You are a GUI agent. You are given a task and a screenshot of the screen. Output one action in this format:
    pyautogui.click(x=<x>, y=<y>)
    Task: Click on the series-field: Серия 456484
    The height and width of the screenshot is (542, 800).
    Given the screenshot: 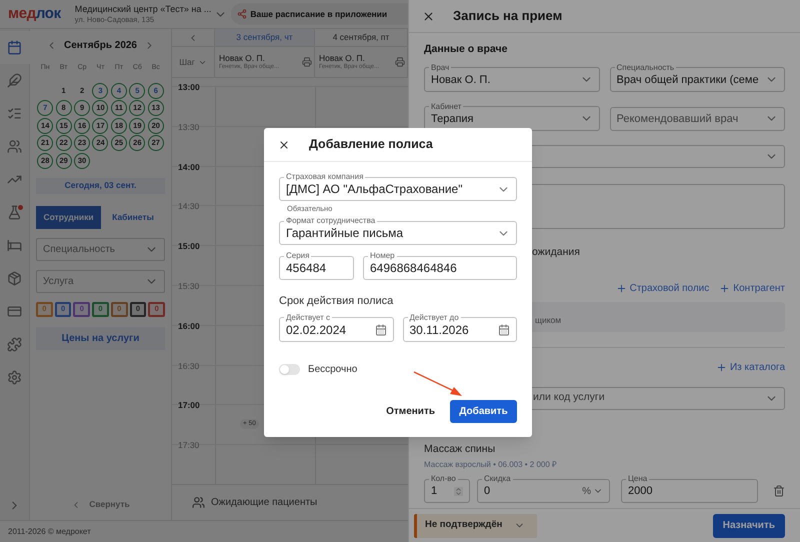 What is the action you would take?
    pyautogui.click(x=316, y=266)
    